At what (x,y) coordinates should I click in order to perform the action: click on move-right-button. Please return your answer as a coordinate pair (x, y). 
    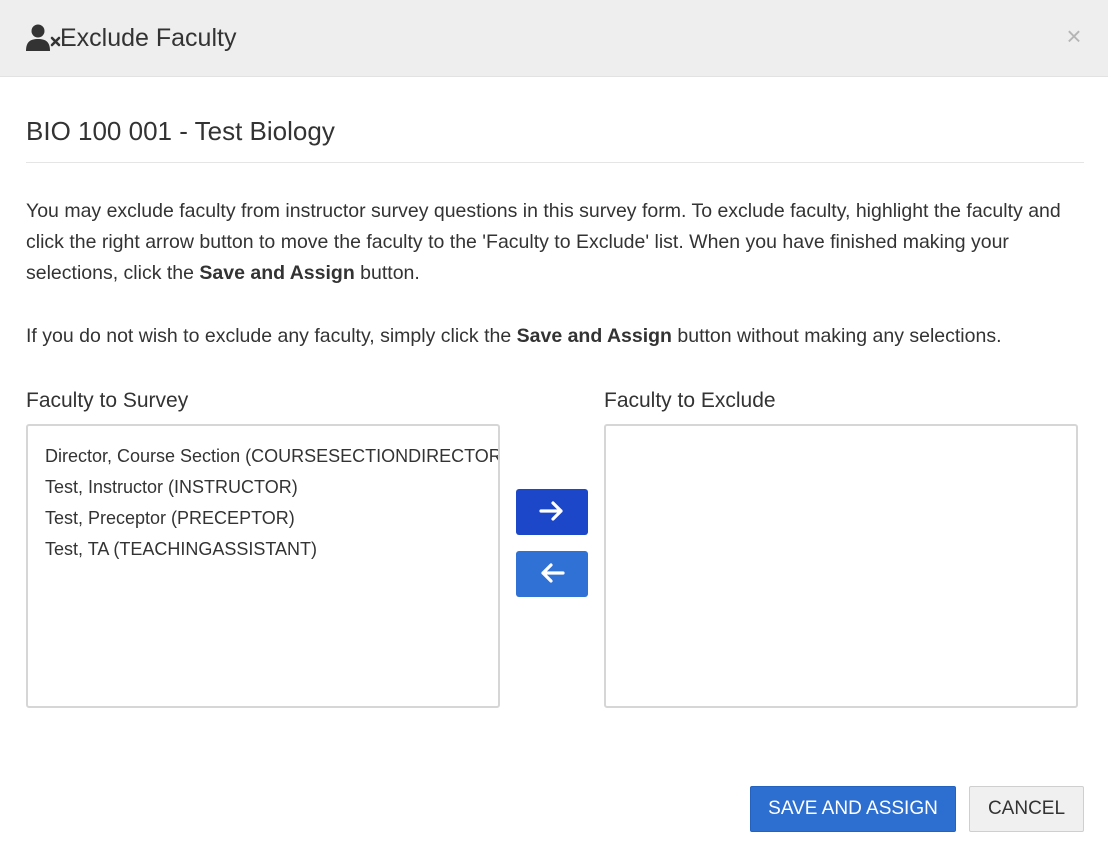
    Looking at the image, I should click on (552, 512).